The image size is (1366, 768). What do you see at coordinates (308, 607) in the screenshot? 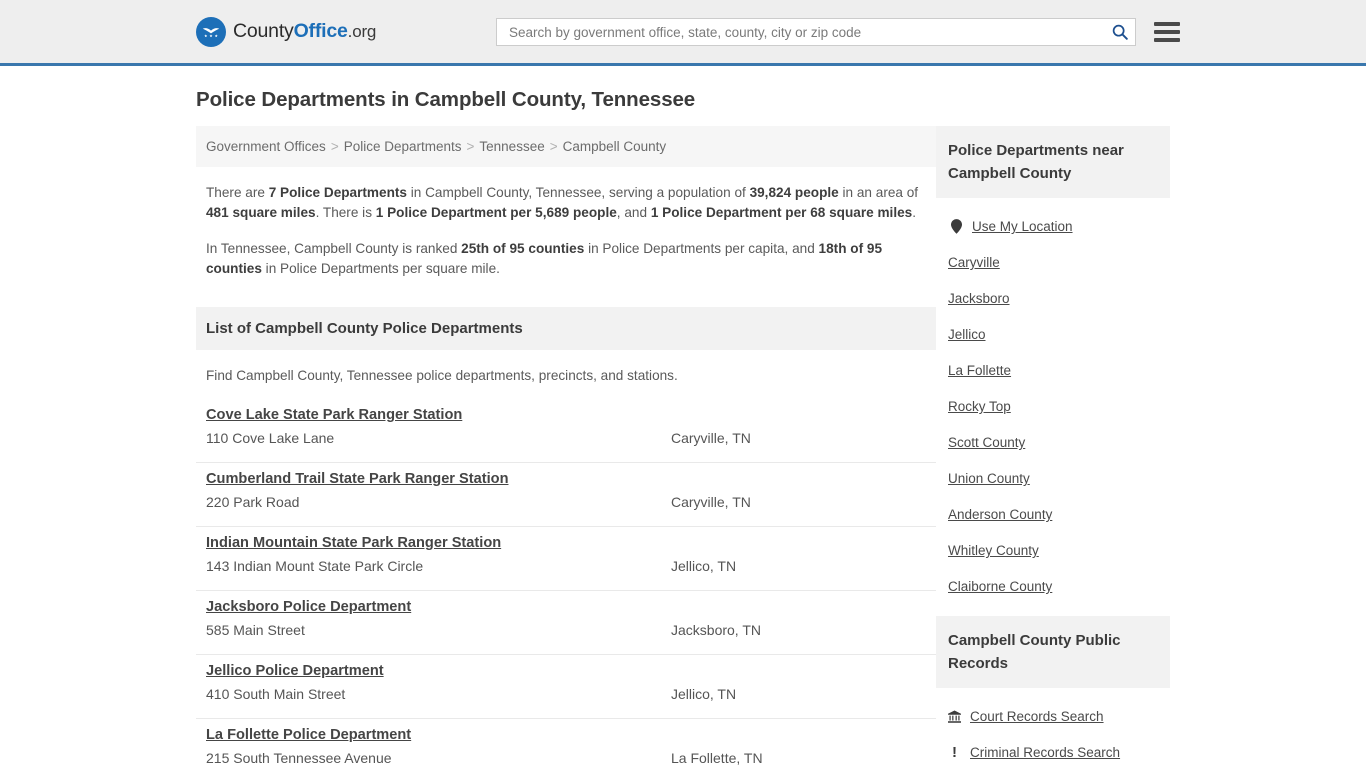
I see `department-name-link: Jacksboro Police Department` at bounding box center [308, 607].